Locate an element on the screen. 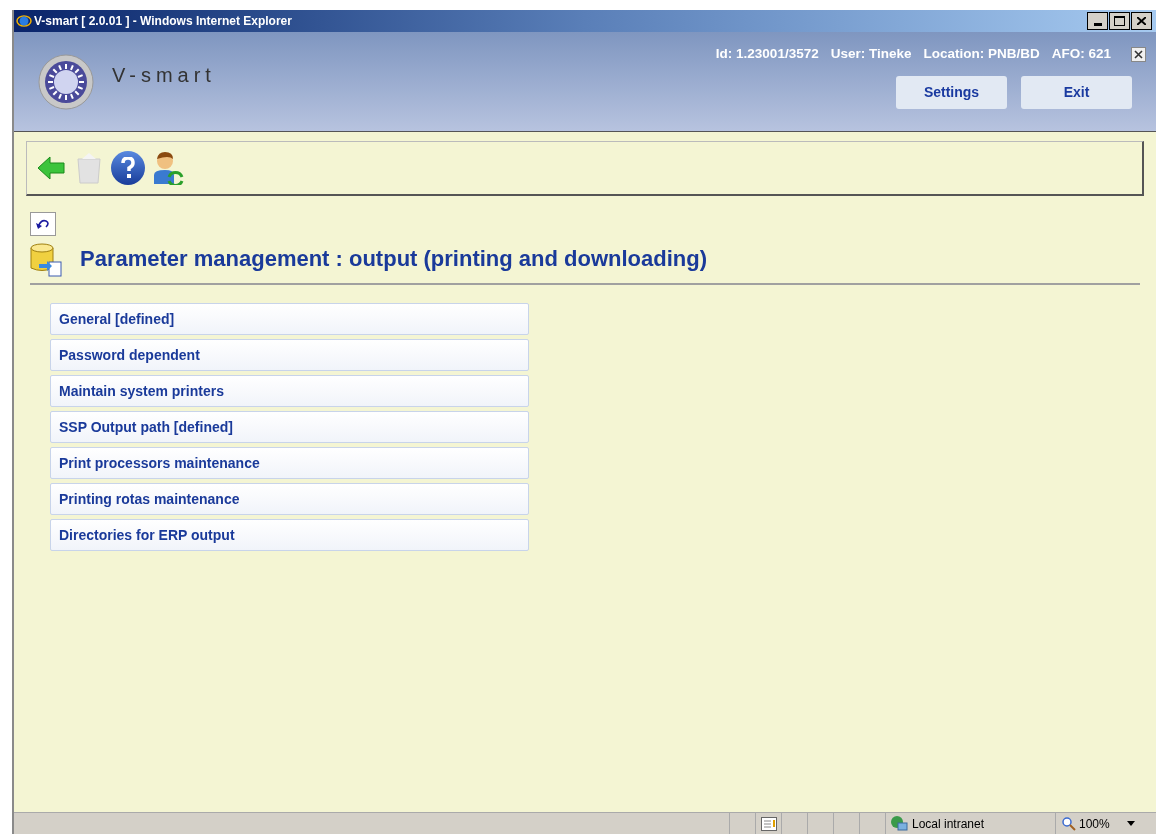 This screenshot has height=834, width=1156. session-info: Location: PNB/BD is located at coordinates (981, 54).